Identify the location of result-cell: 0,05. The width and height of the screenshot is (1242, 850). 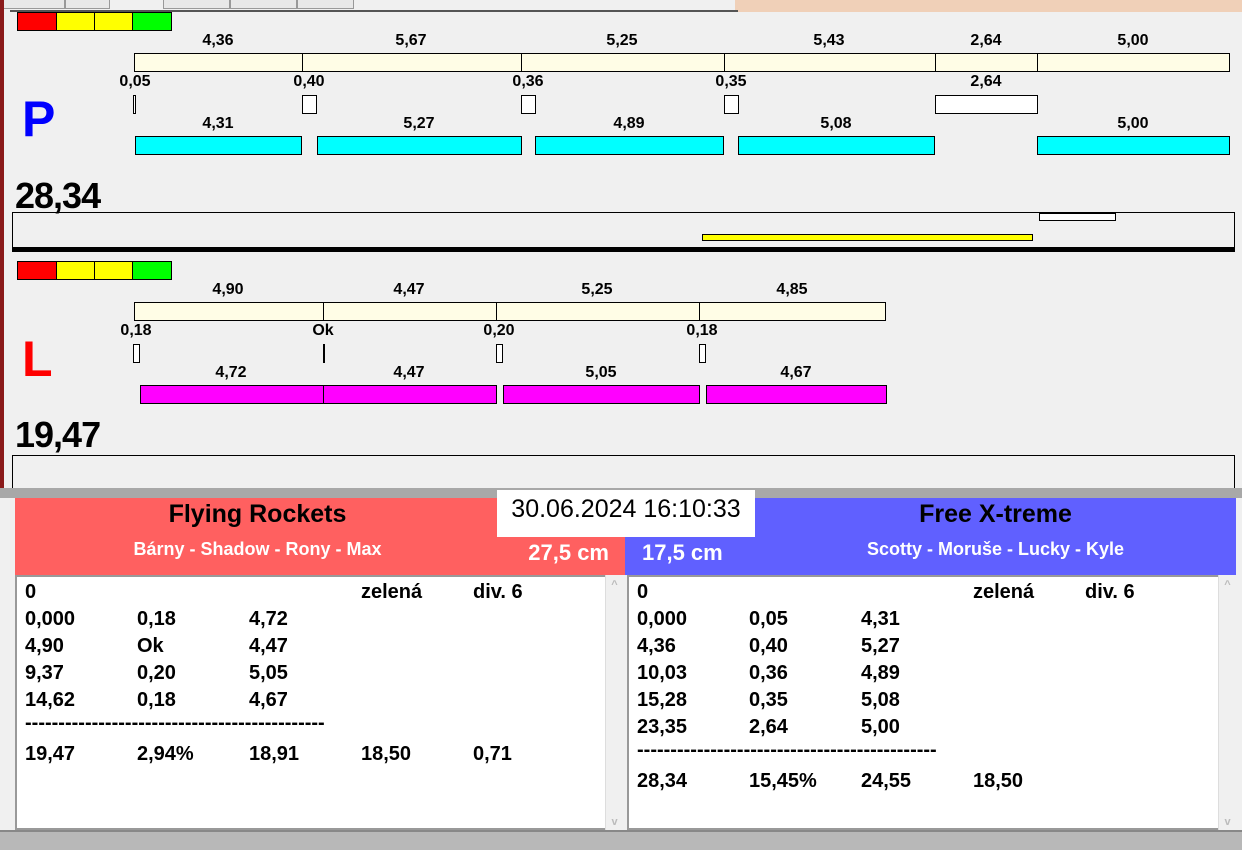
(768, 619).